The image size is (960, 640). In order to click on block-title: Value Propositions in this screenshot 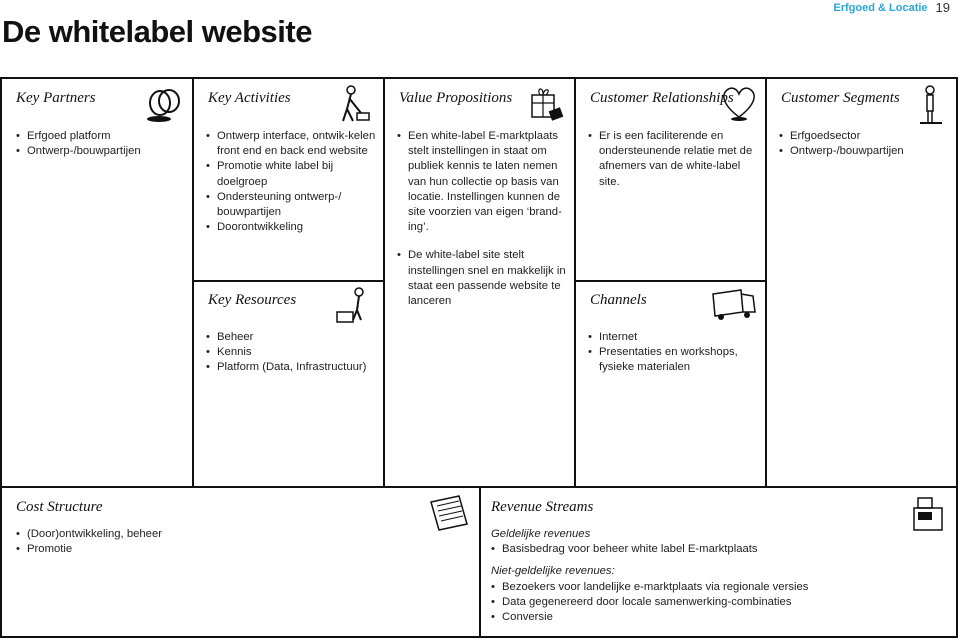, I will do `click(456, 98)`.